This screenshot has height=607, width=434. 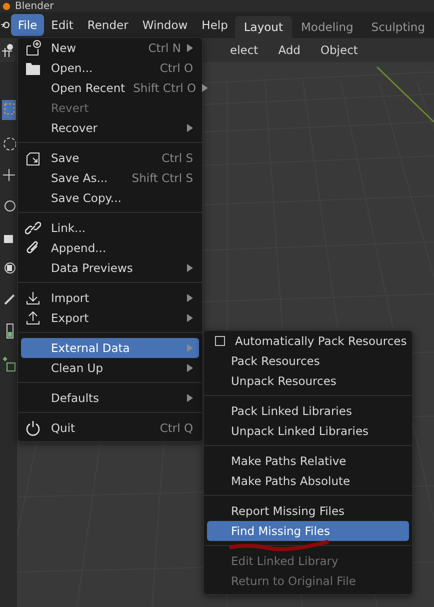 What do you see at coordinates (308, 511) in the screenshot?
I see `menu-item: Report Missing Files` at bounding box center [308, 511].